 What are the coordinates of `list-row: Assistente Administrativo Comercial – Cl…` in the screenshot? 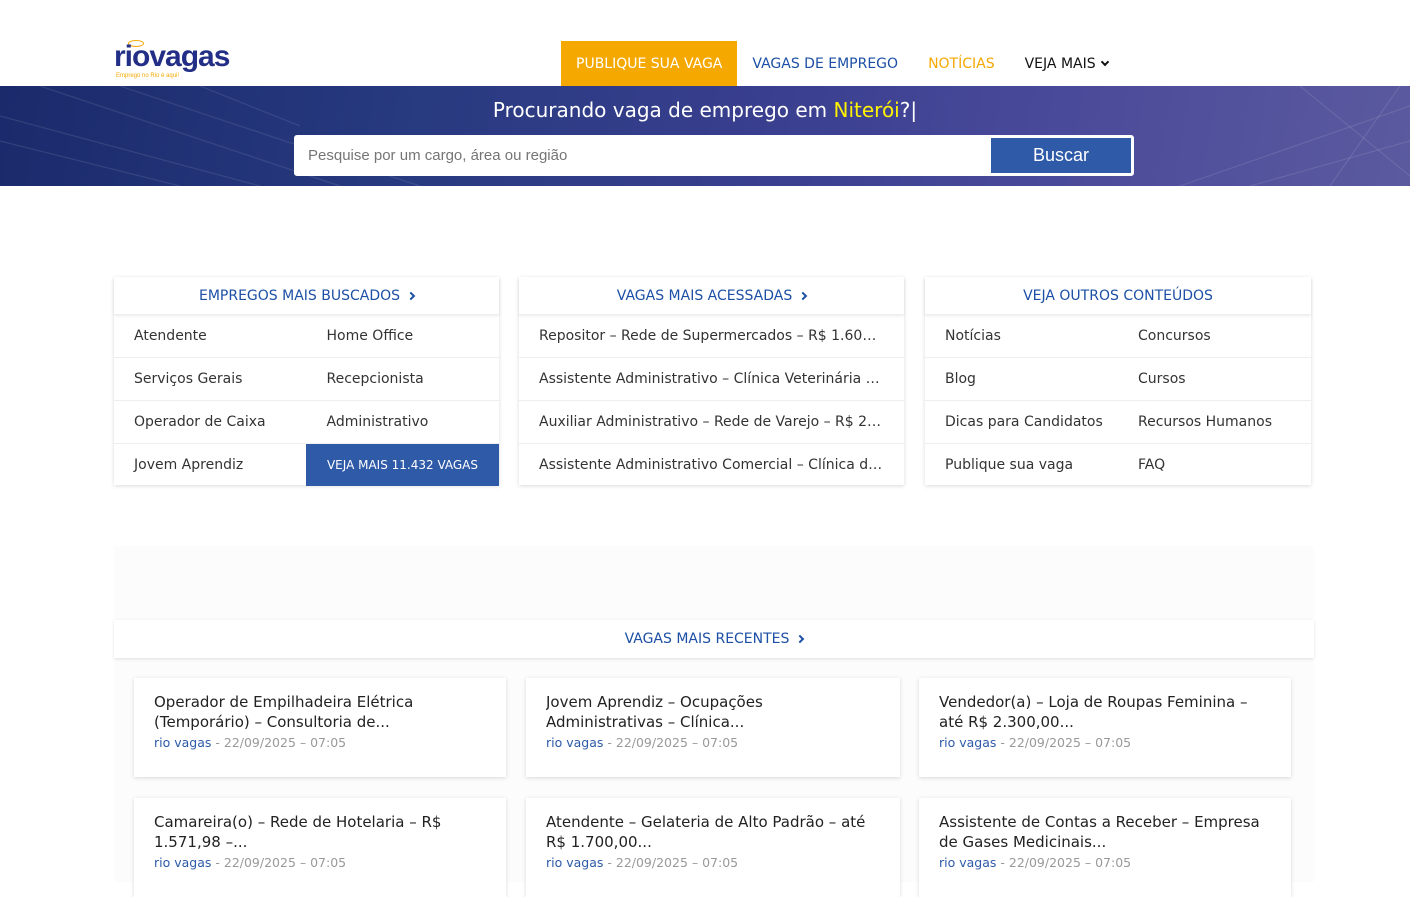 It's located at (711, 464).